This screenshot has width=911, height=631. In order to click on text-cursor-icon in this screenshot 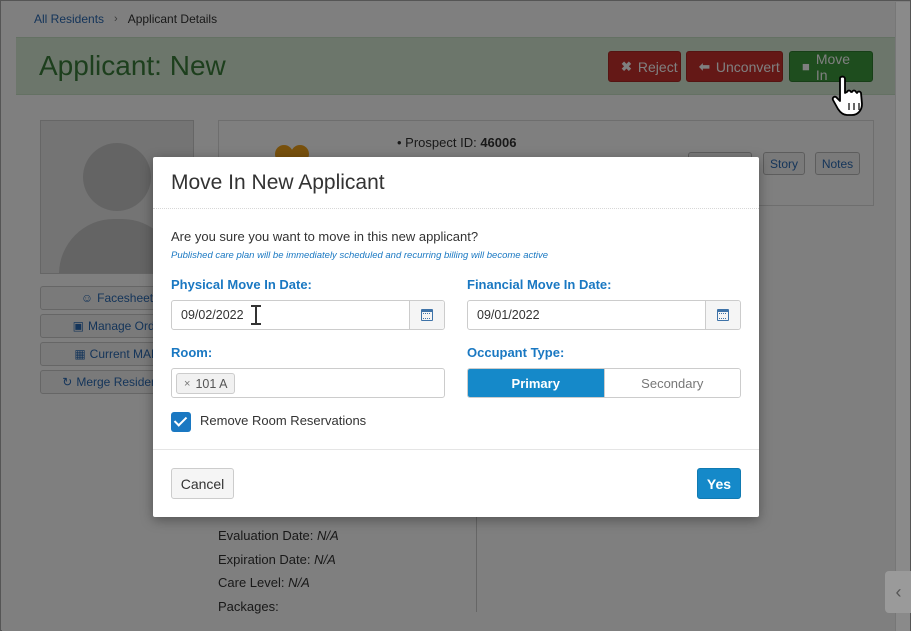, I will do `click(256, 315)`.